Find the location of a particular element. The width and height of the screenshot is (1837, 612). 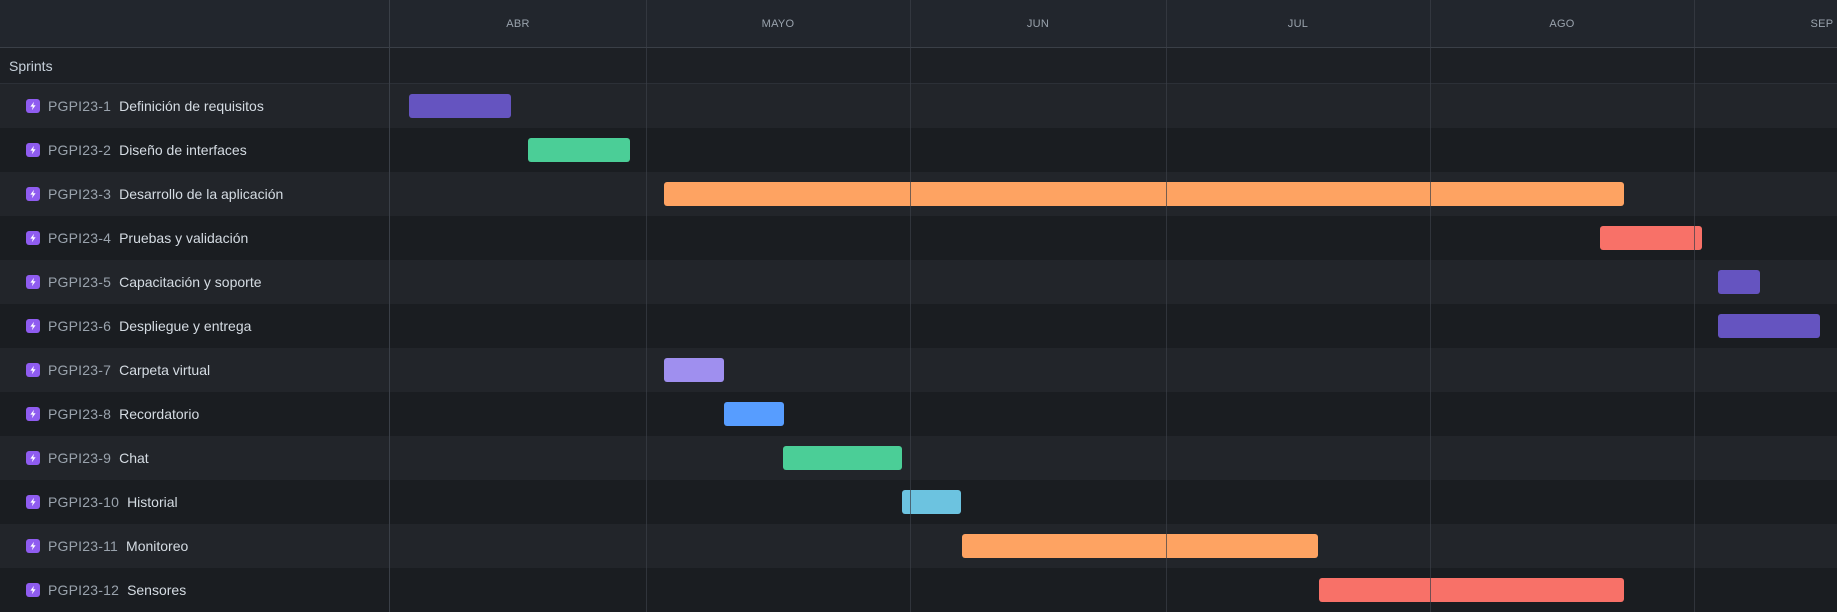

task-title: Diseño de interfaces is located at coordinates (183, 150).